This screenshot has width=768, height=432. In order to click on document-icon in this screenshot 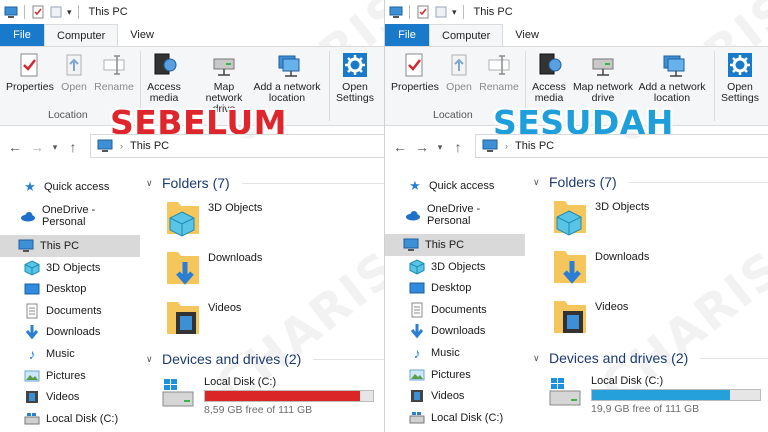, I will do `click(32, 311)`.